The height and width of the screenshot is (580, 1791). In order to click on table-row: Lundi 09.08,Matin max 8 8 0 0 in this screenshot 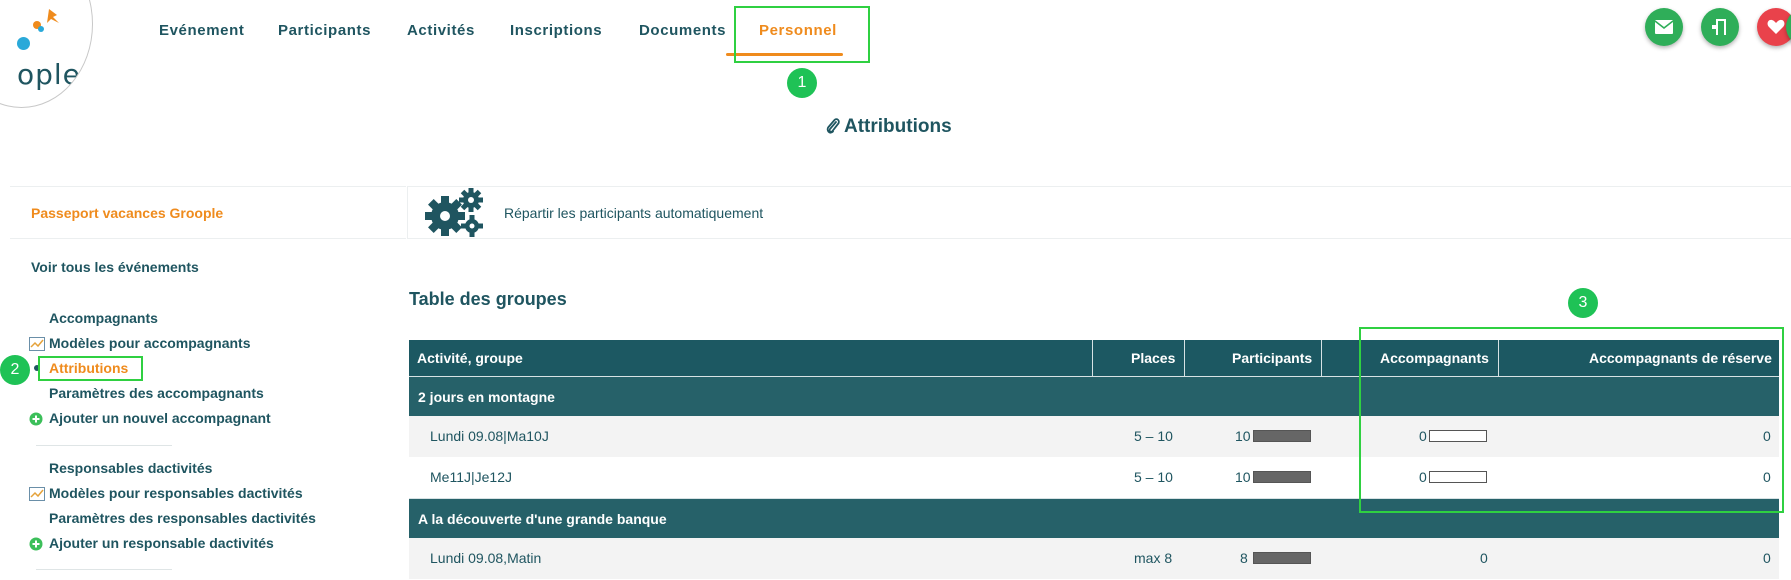, I will do `click(1094, 558)`.